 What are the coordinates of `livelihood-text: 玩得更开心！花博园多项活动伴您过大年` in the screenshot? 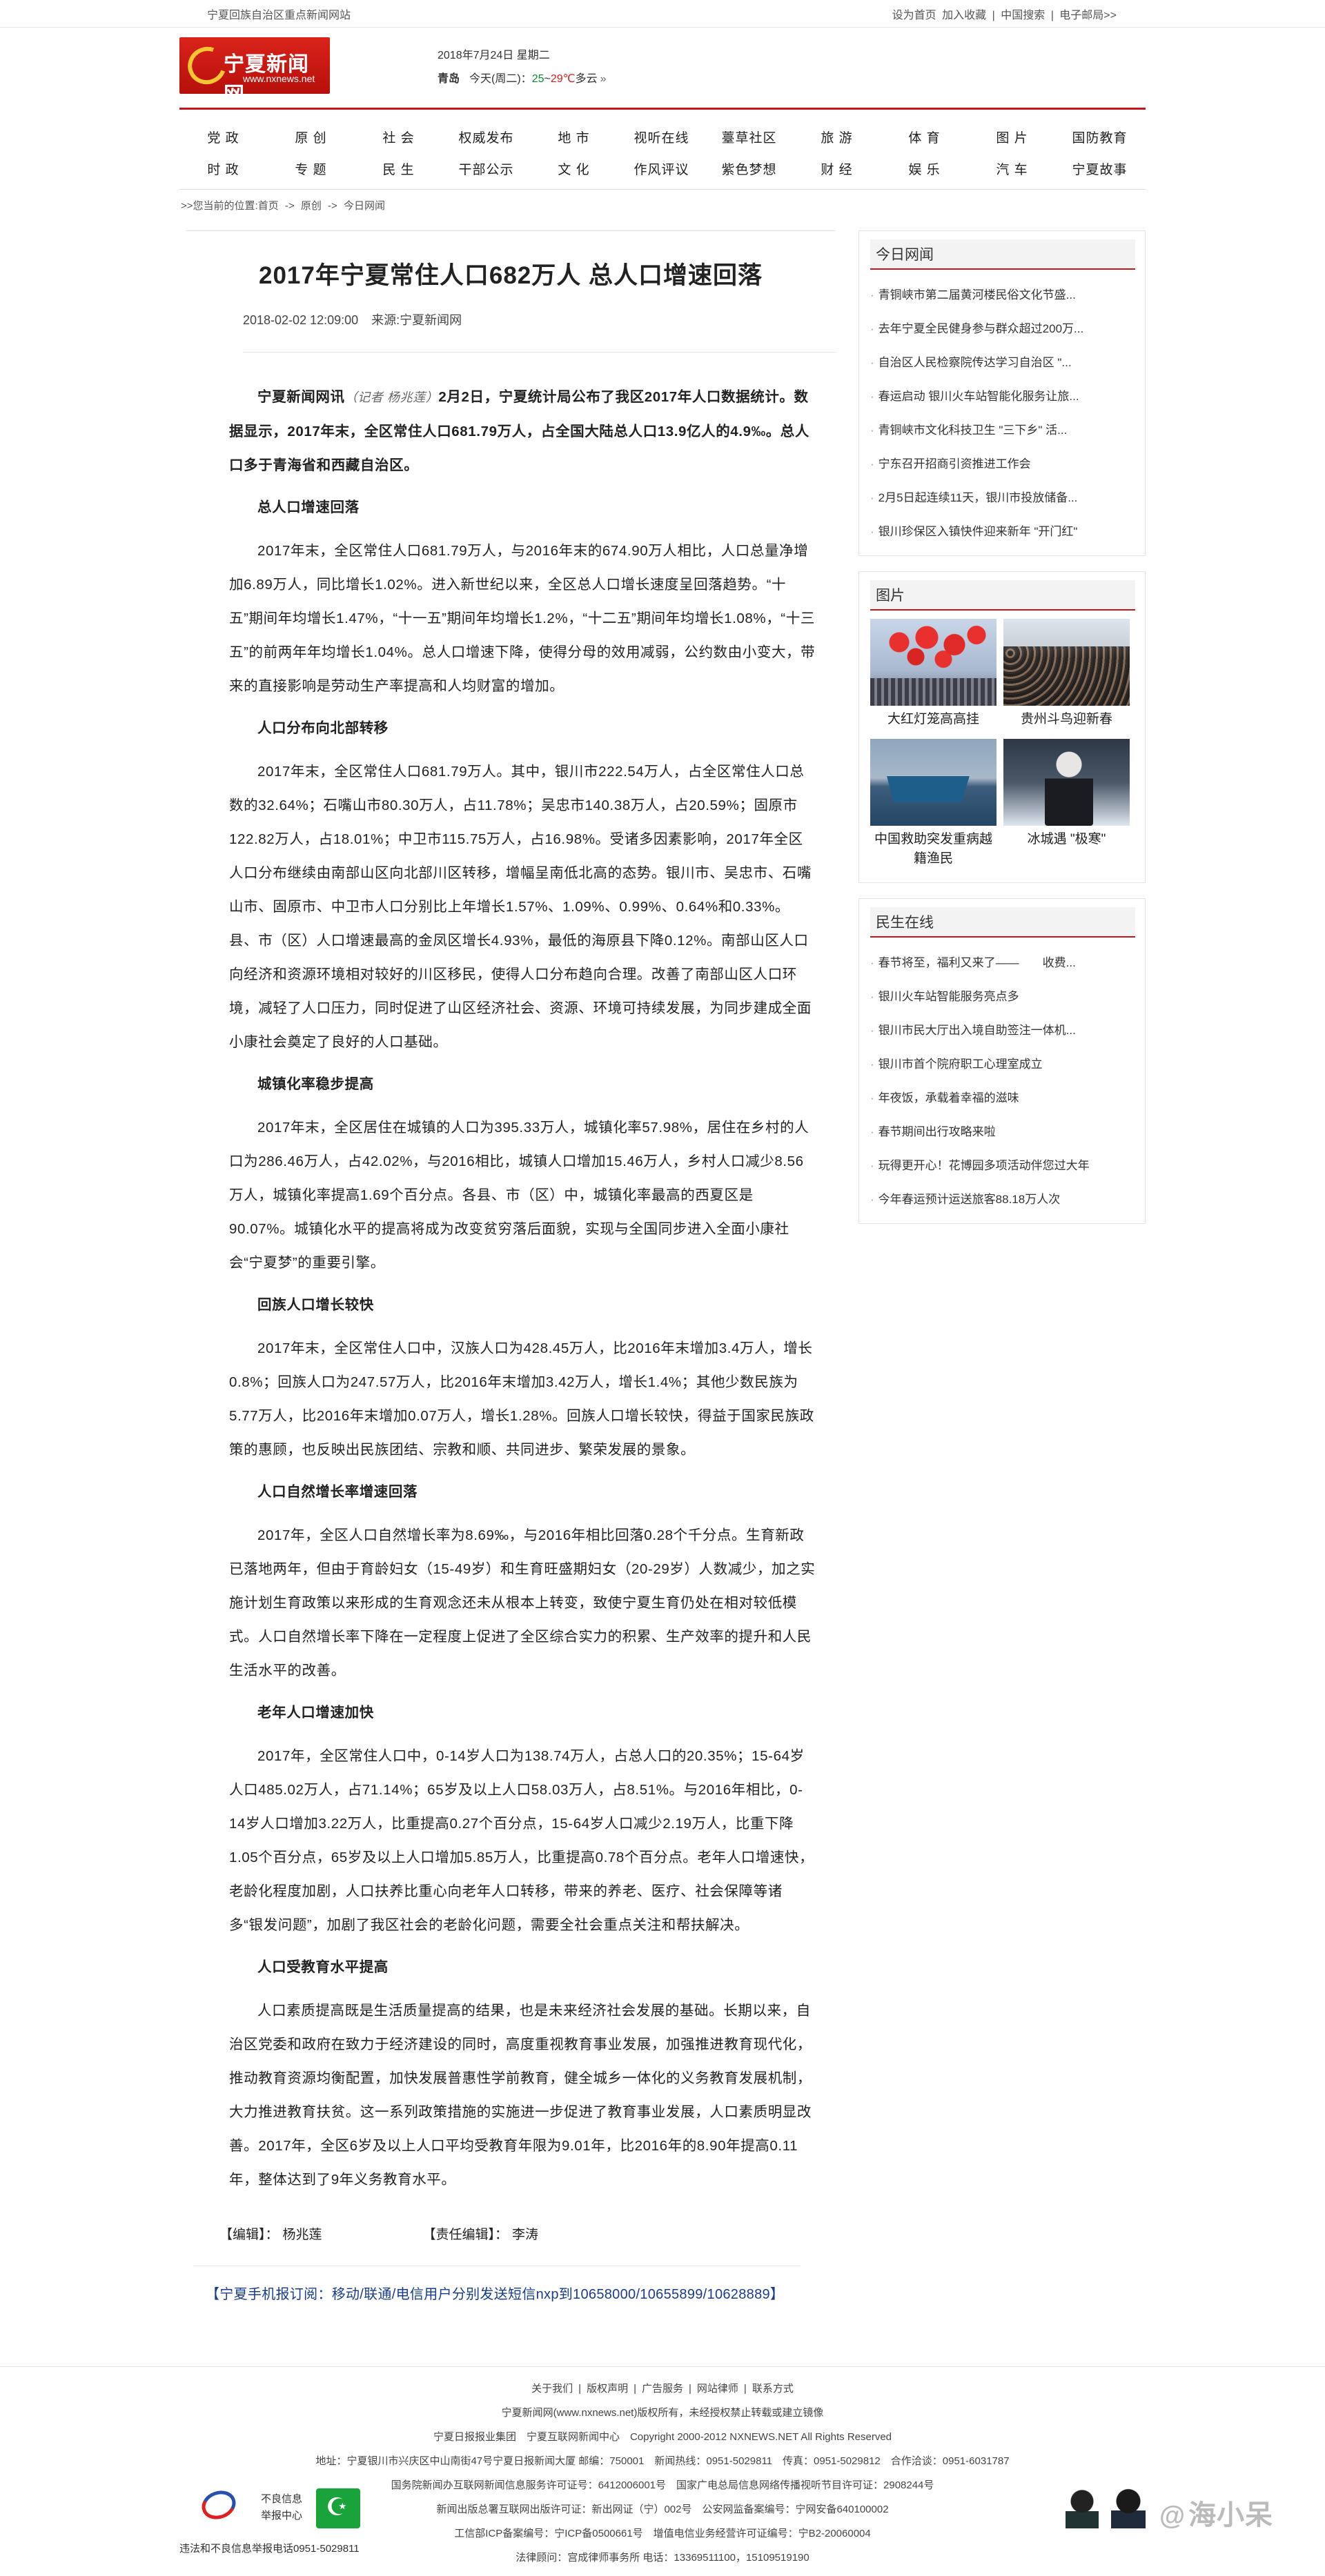 It's located at (984, 1165).